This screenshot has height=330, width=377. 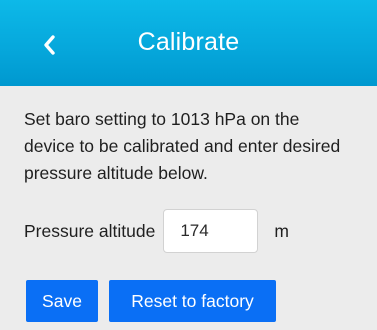 I want to click on reset-to-factory-button: Reset to factory, so click(x=192, y=301).